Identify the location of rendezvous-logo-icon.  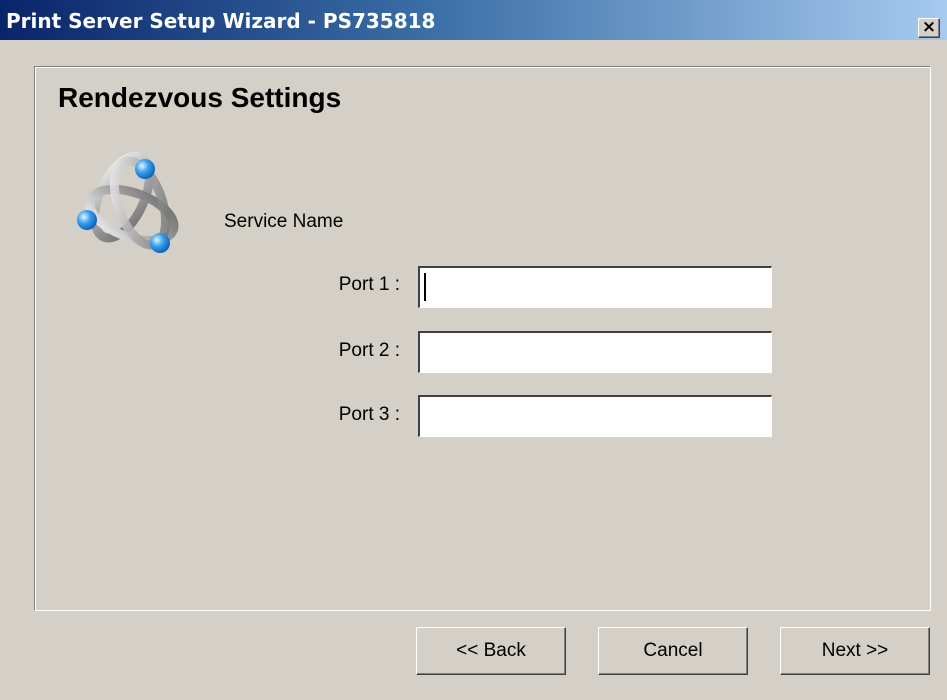
(130, 205).